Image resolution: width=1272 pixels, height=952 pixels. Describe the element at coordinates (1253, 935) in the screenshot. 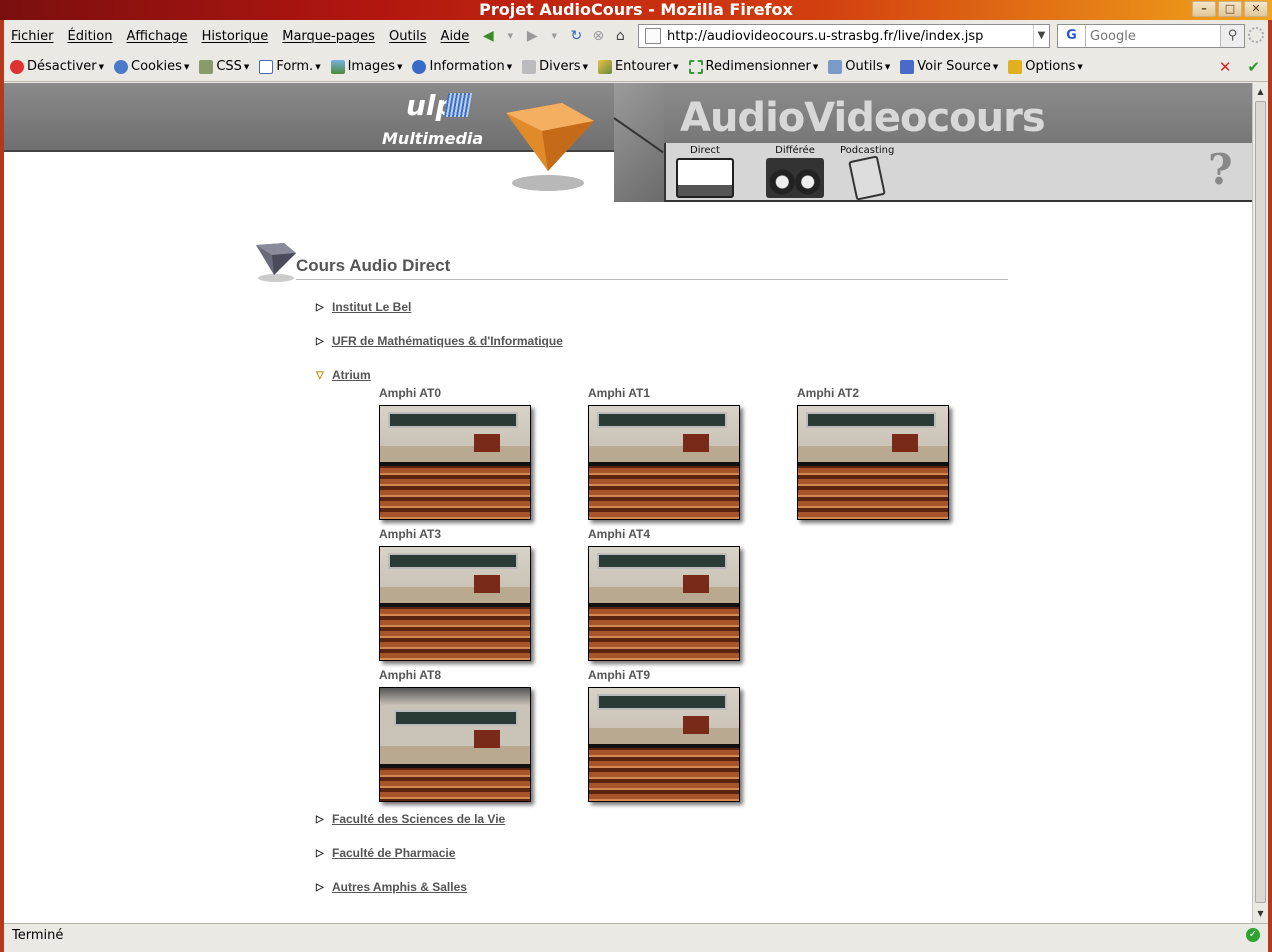

I see `status-ok-icon: ✓` at that location.